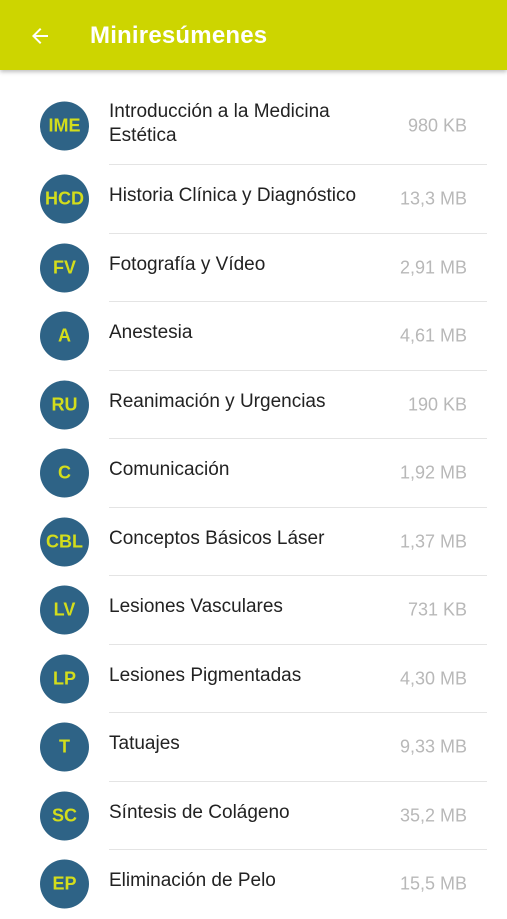 The image size is (507, 919). Describe the element at coordinates (253, 747) in the screenshot. I see `list-item: T Tatuajes 9,33 MB` at that location.